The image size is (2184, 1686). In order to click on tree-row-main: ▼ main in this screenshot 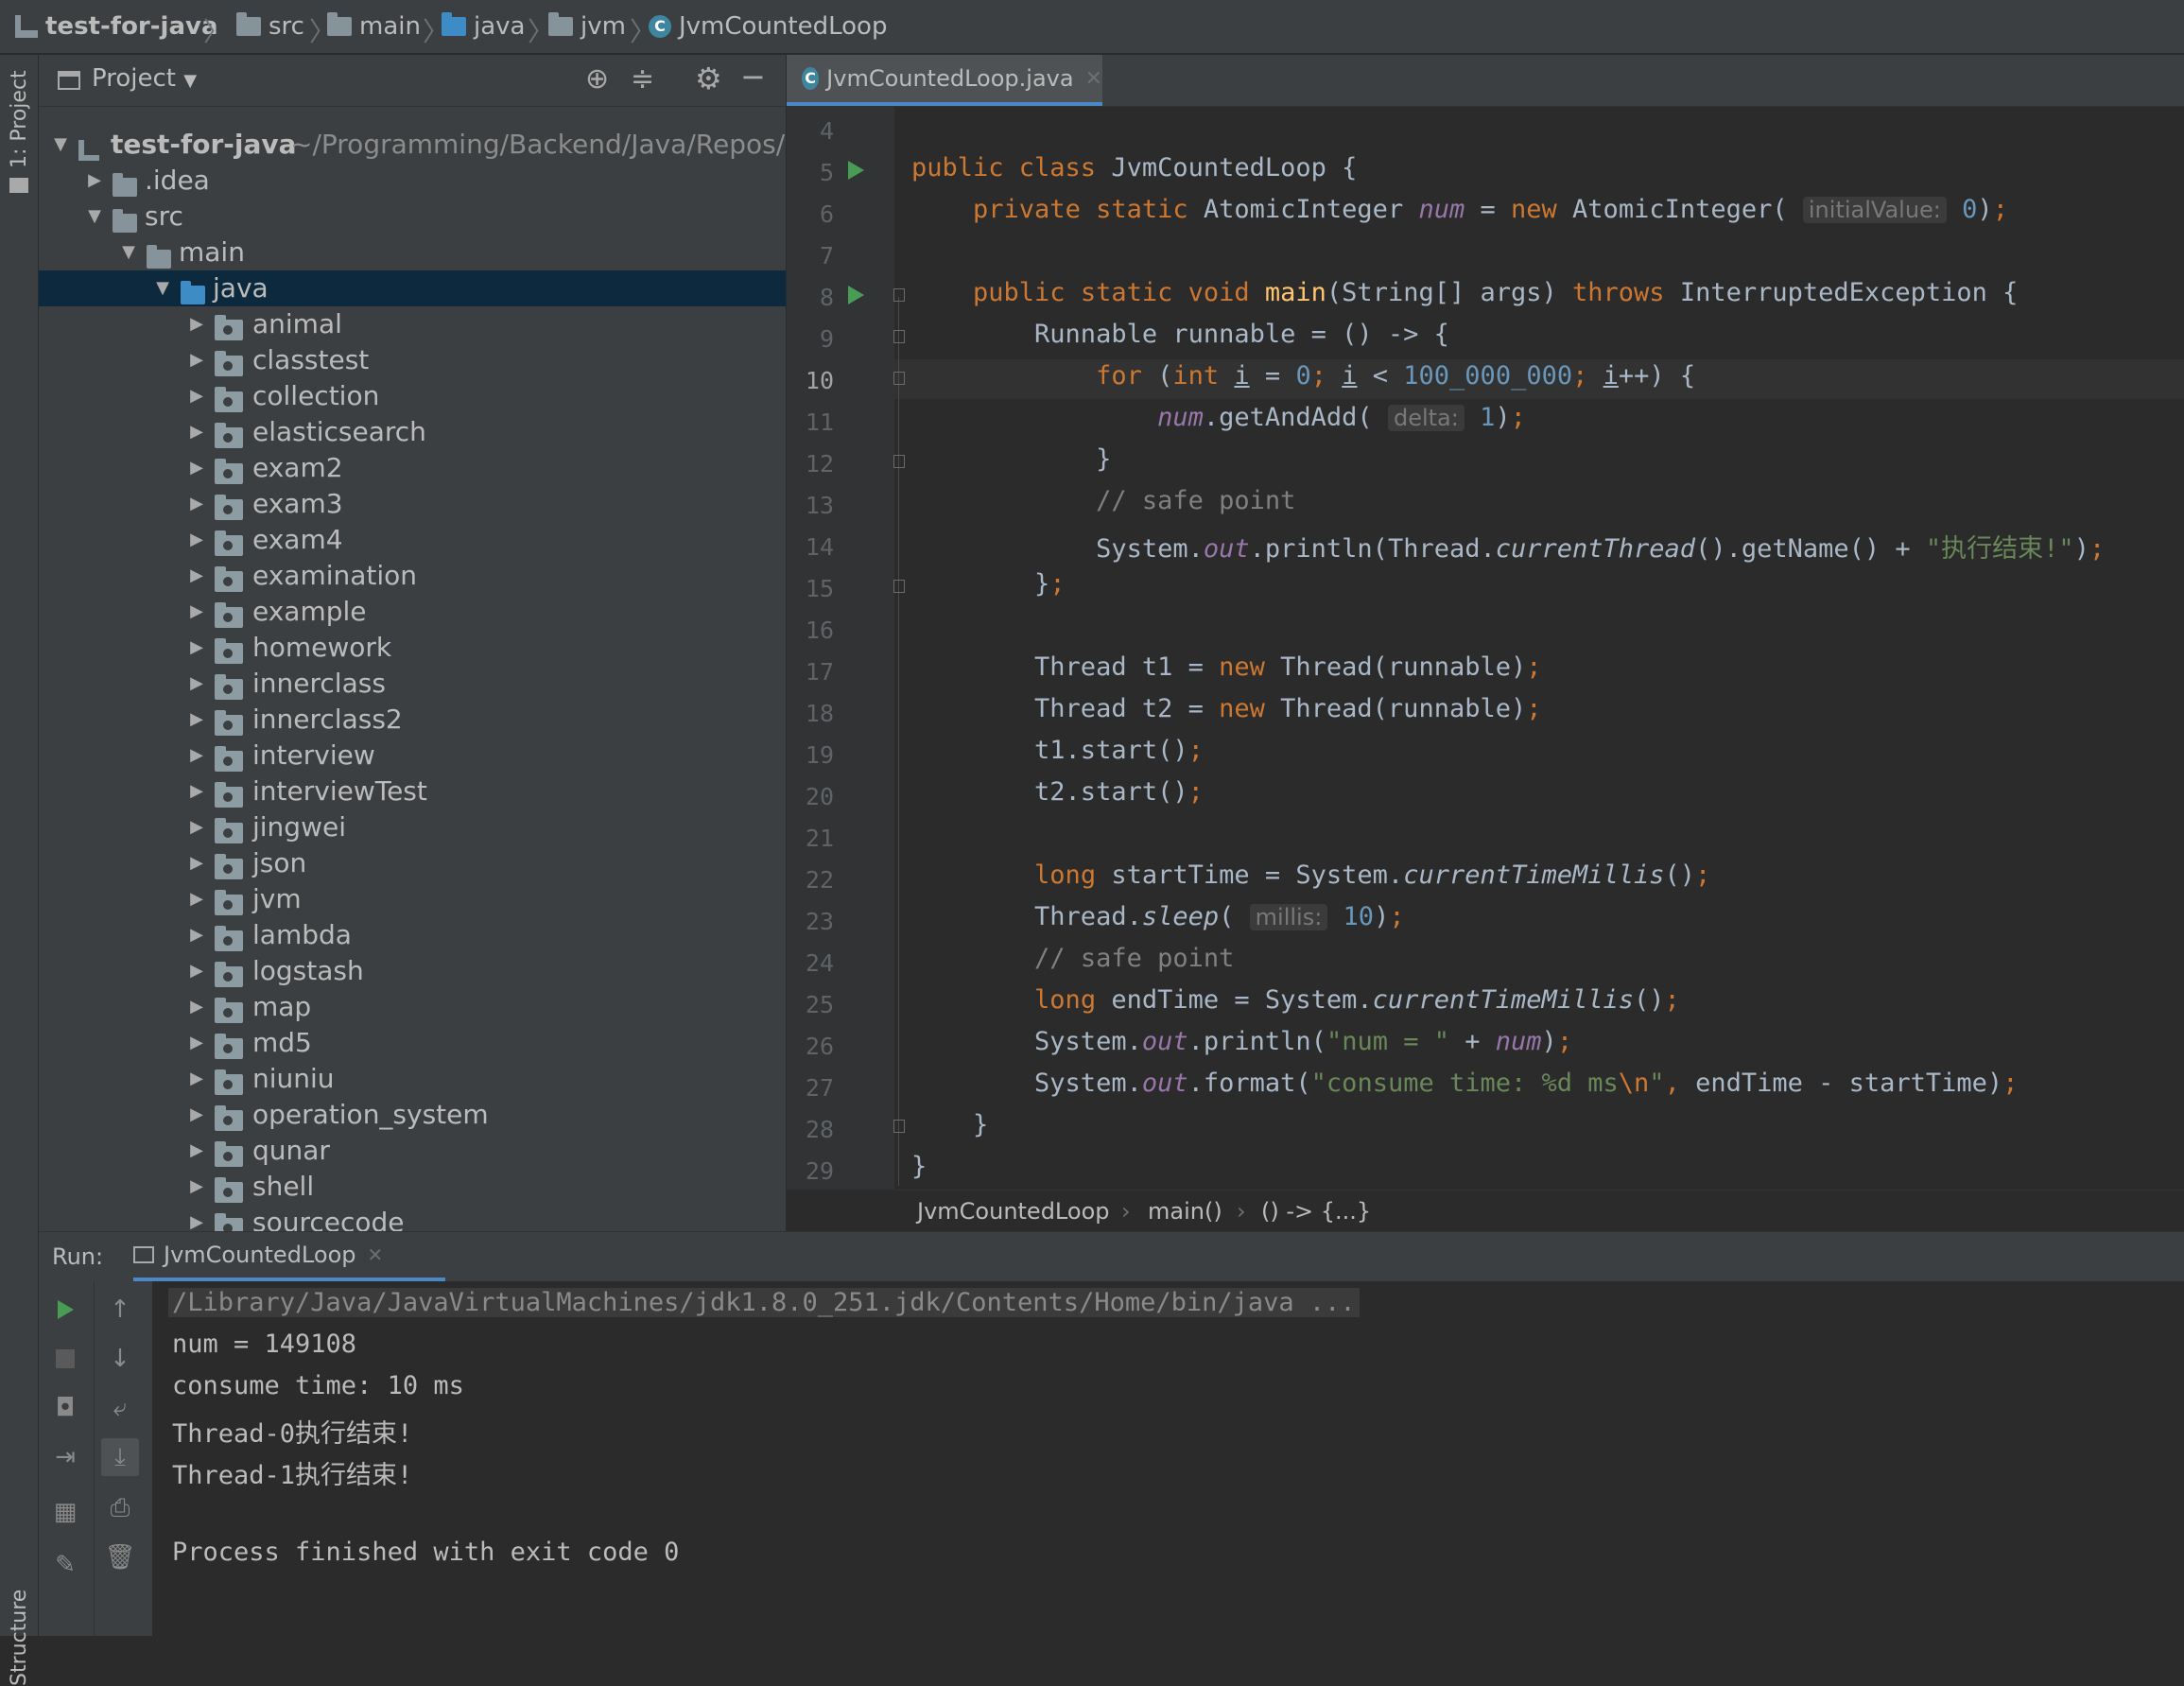, I will do `click(412, 252)`.